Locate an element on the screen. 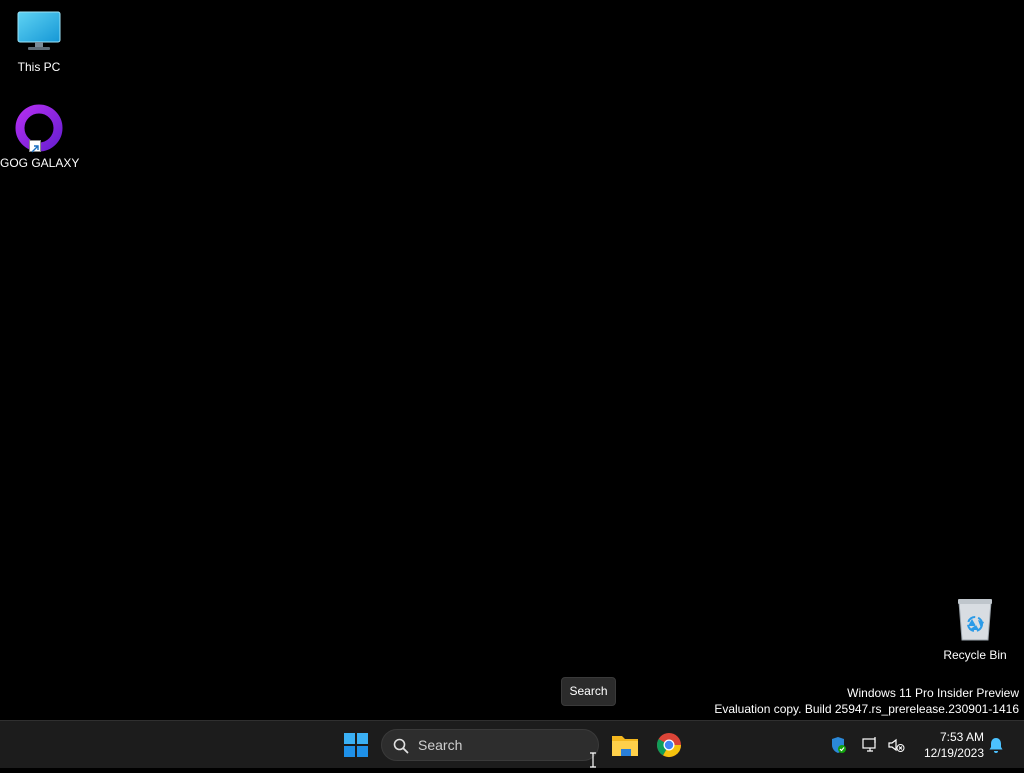 This screenshot has height=773, width=1024. taskbar-chrome-button is located at coordinates (669, 745).